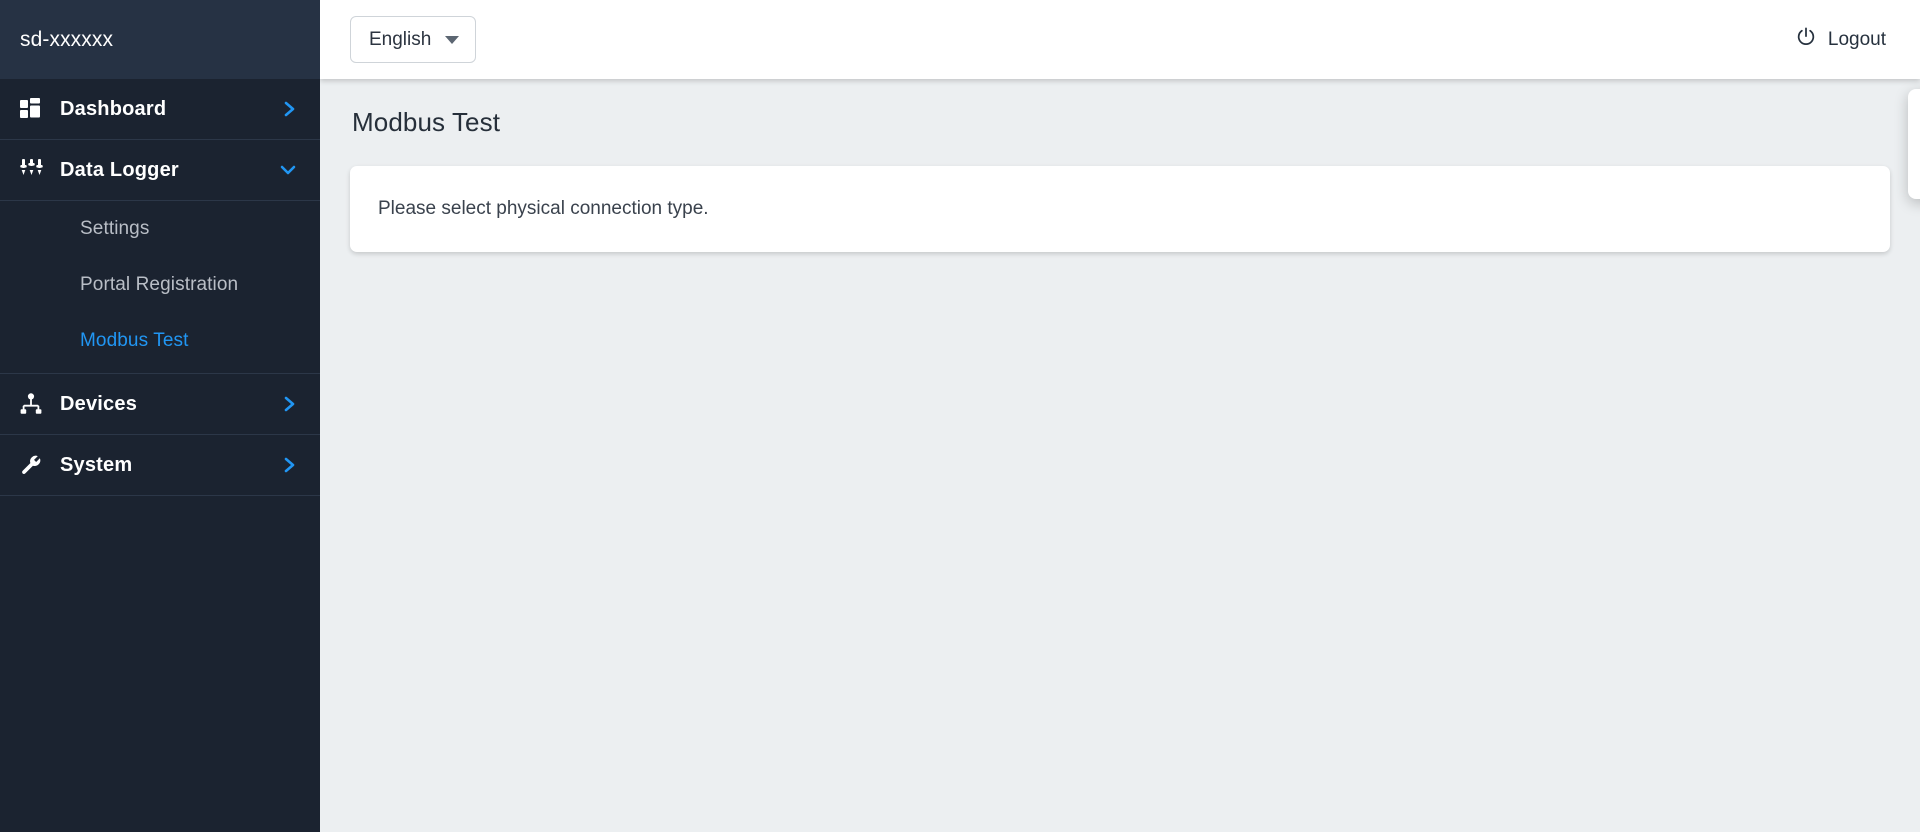 This screenshot has width=1920, height=832. Describe the element at coordinates (113, 108) in the screenshot. I see `sidebar-item-label: Dashboard` at that location.